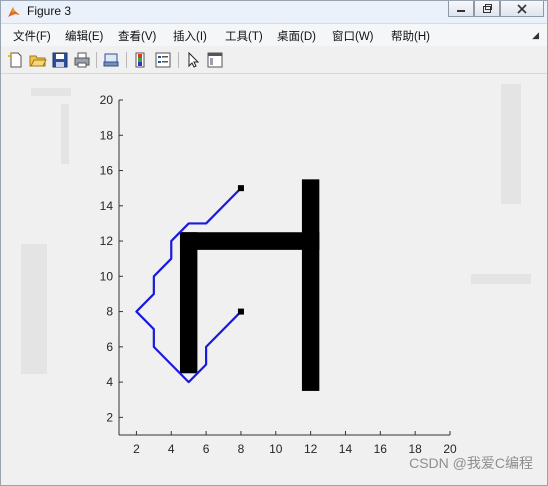 Image resolution: width=548 pixels, height=486 pixels. What do you see at coordinates (535, 35) in the screenshot?
I see `menu-dock-arrow-icon: ◢` at bounding box center [535, 35].